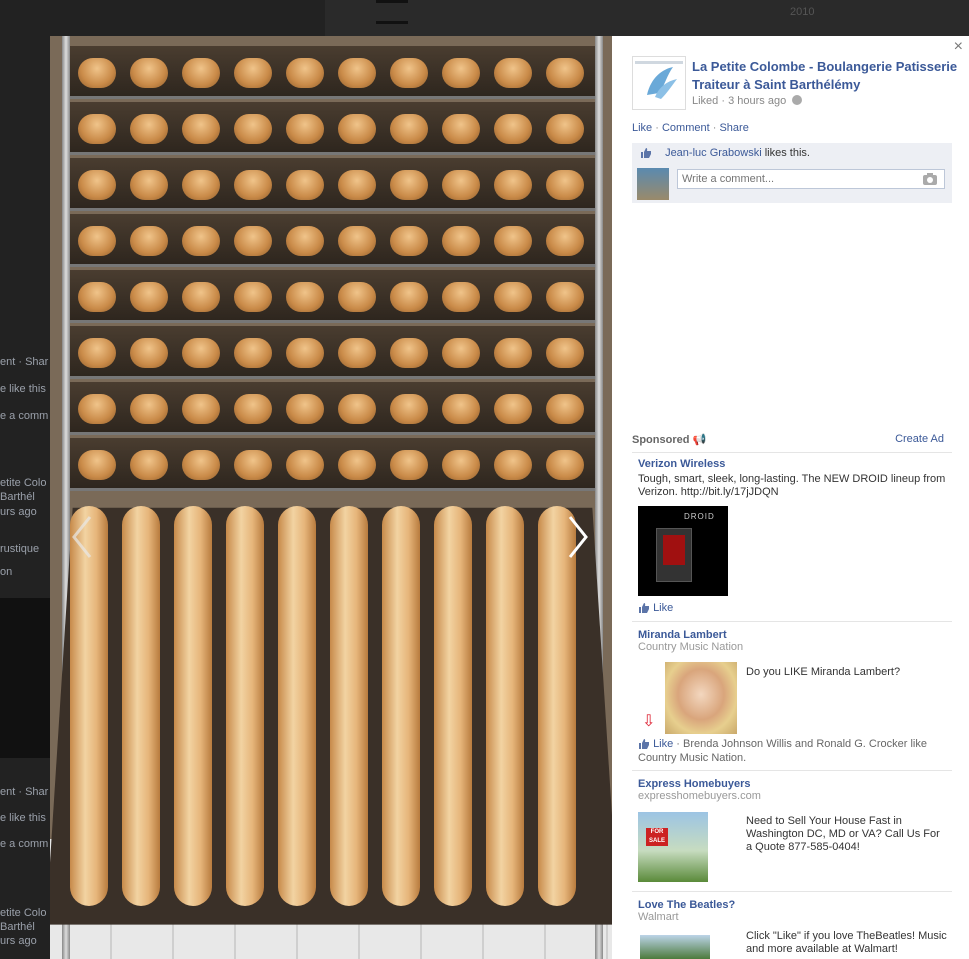 The height and width of the screenshot is (959, 969). What do you see at coordinates (578, 537) in the screenshot?
I see `next-photo-arrow` at bounding box center [578, 537].